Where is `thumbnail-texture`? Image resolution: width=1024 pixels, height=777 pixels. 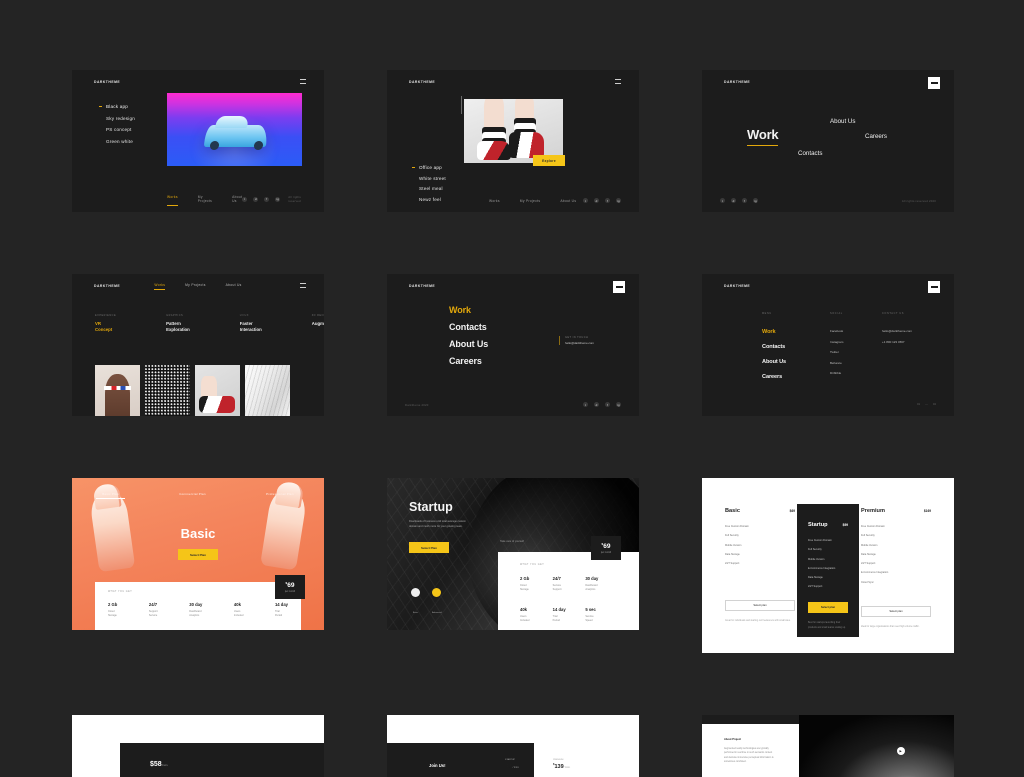 thumbnail-texture is located at coordinates (267, 390).